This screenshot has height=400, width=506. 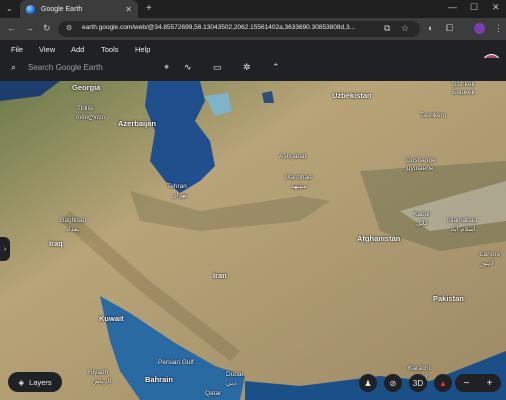 I want to click on layers-icon: ◈, so click(x=21, y=382).